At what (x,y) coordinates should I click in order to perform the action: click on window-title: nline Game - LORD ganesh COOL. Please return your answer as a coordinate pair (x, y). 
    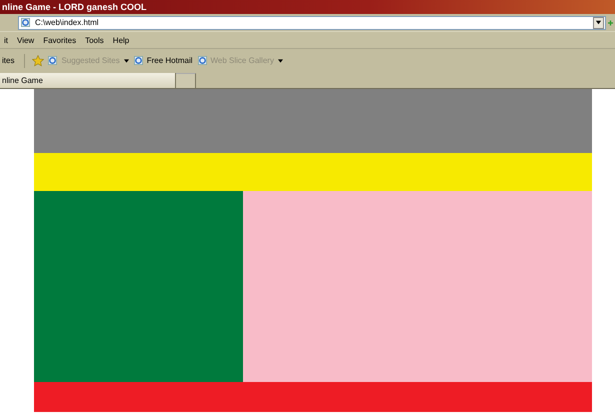
    Looking at the image, I should click on (307, 7).